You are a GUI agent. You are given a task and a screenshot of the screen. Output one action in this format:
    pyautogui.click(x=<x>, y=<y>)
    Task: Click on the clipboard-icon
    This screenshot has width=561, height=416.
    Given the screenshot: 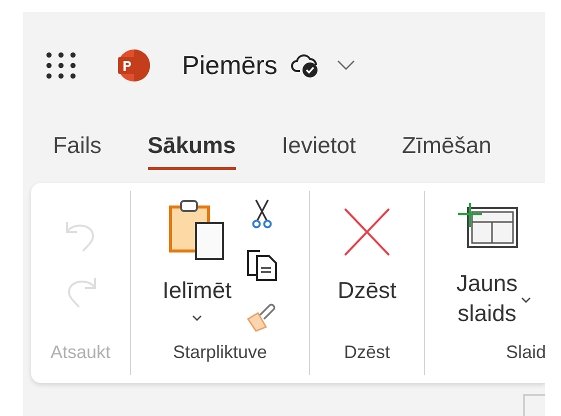 What is the action you would take?
    pyautogui.click(x=197, y=230)
    